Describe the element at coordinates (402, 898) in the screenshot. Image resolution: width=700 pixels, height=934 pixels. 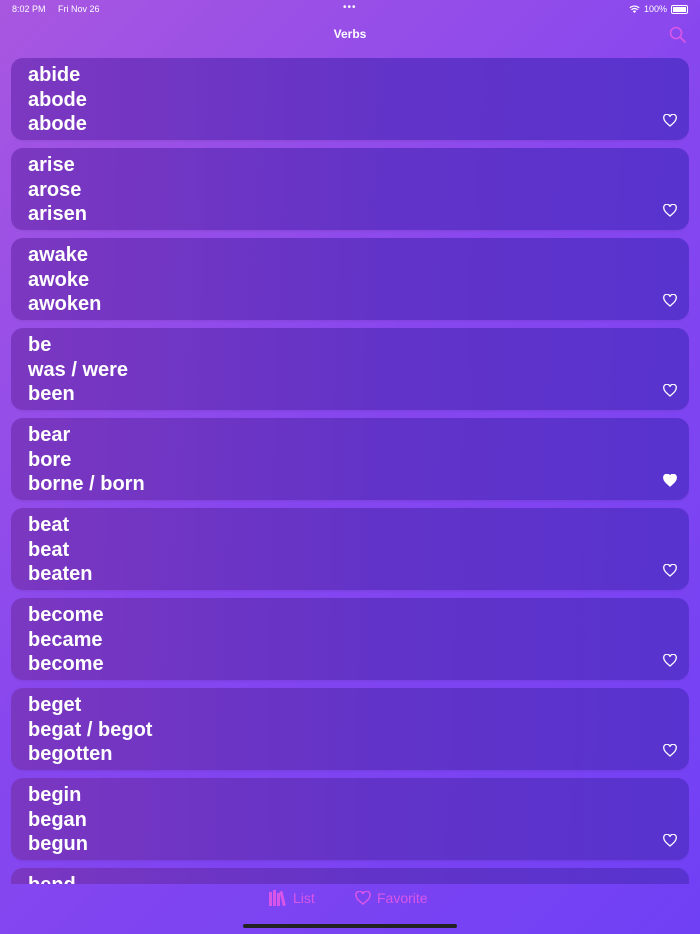
I see `tab-favorite-label: Favorite` at that location.